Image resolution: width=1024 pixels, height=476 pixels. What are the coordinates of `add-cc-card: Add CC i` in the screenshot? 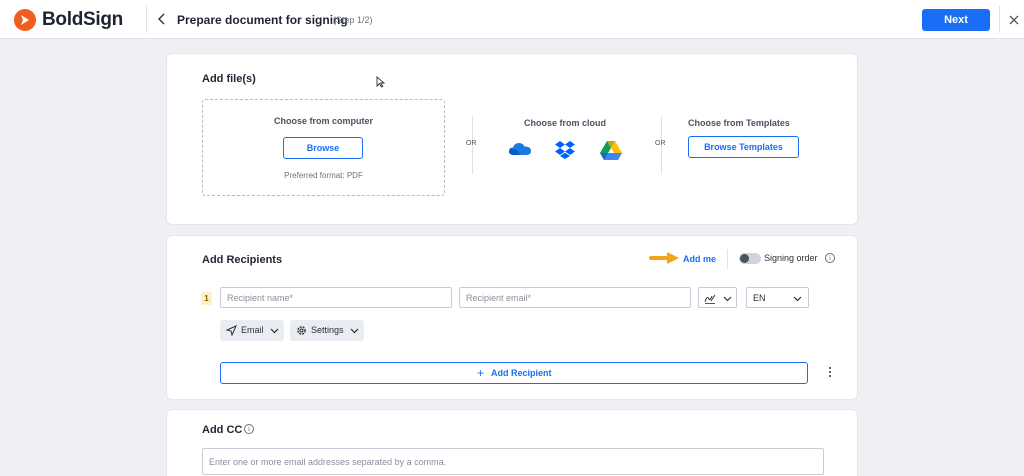 It's located at (512, 442).